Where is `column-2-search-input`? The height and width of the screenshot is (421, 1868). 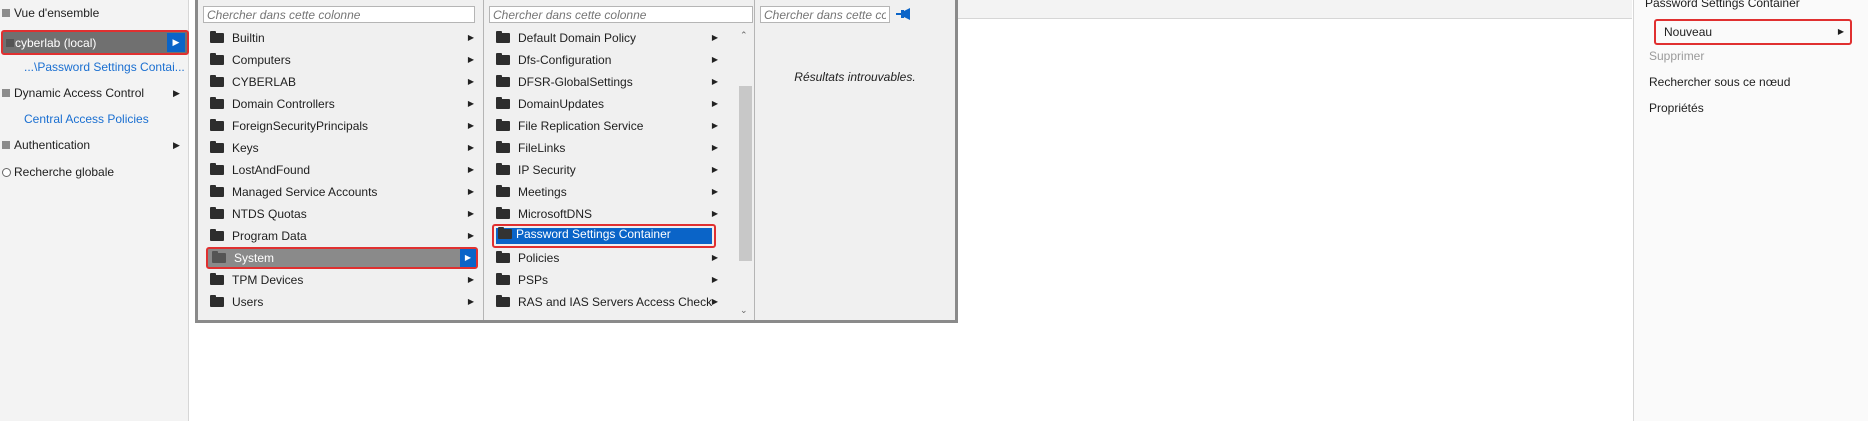 column-2-search-input is located at coordinates (621, 14).